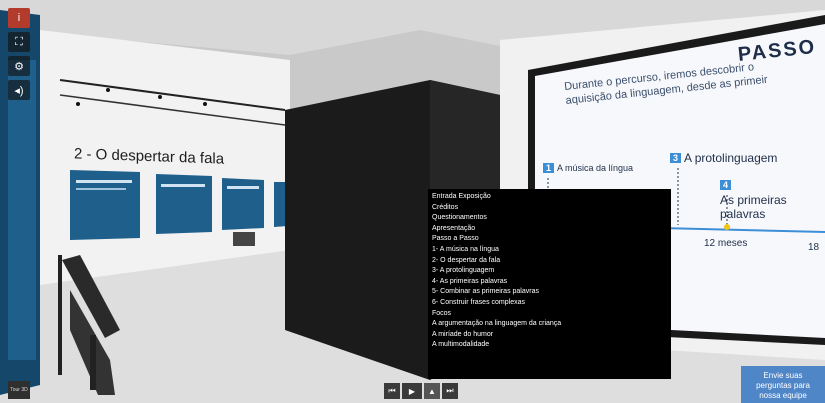  What do you see at coordinates (549, 303) in the screenshot?
I see `menu-item: 6- Construir frases complexas` at bounding box center [549, 303].